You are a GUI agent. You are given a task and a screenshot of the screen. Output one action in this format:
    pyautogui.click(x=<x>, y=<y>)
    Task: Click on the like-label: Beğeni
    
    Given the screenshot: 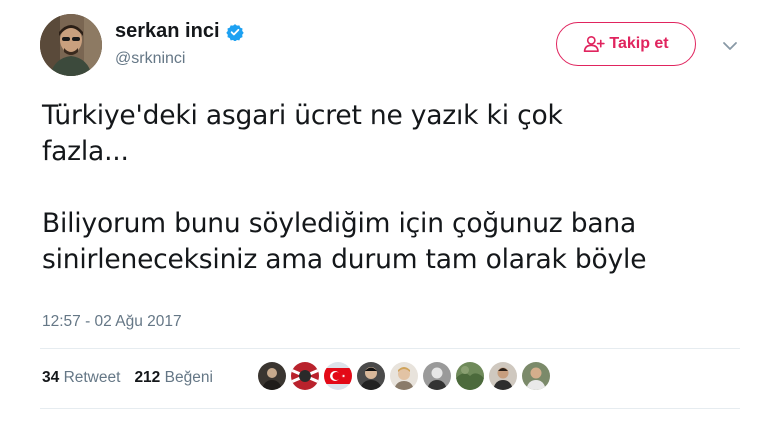 What is the action you would take?
    pyautogui.click(x=188, y=377)
    